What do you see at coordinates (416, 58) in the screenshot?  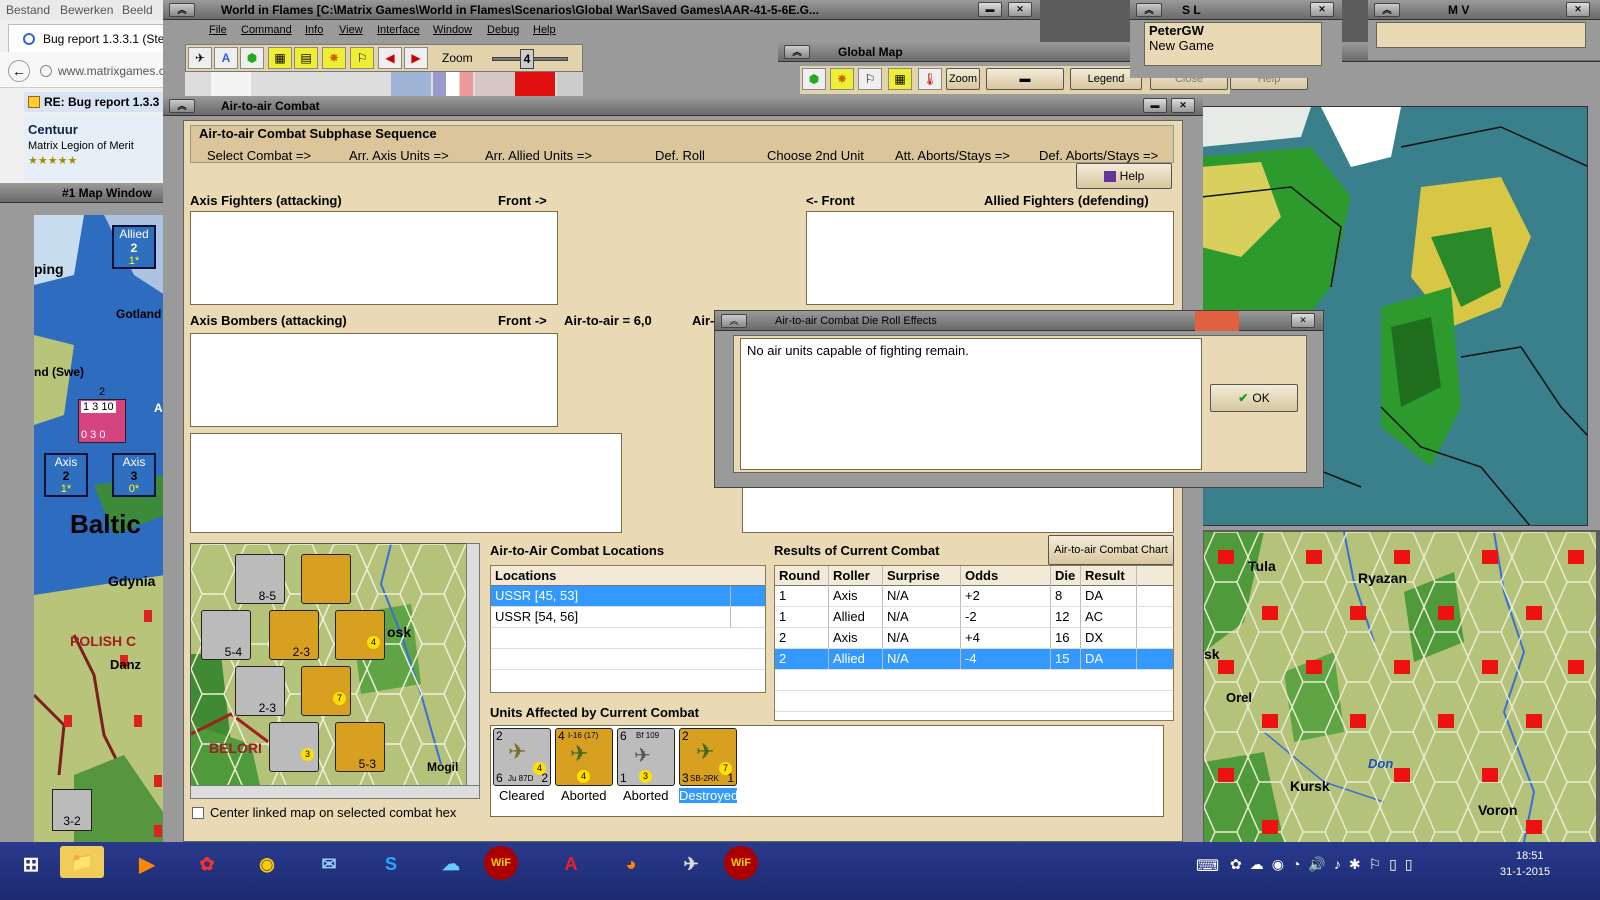 I see `arrow-right-icon: ▶` at bounding box center [416, 58].